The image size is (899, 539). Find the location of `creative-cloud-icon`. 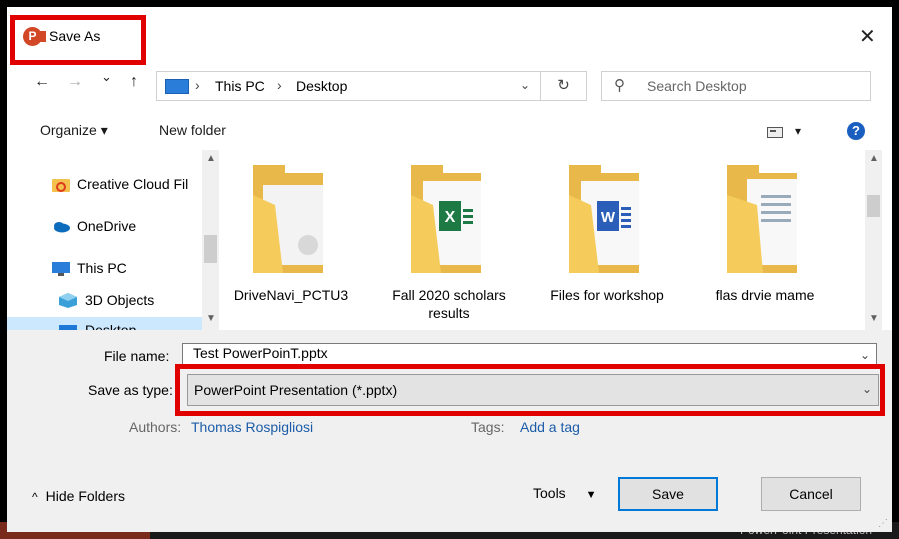

creative-cloud-icon is located at coordinates (61, 185).